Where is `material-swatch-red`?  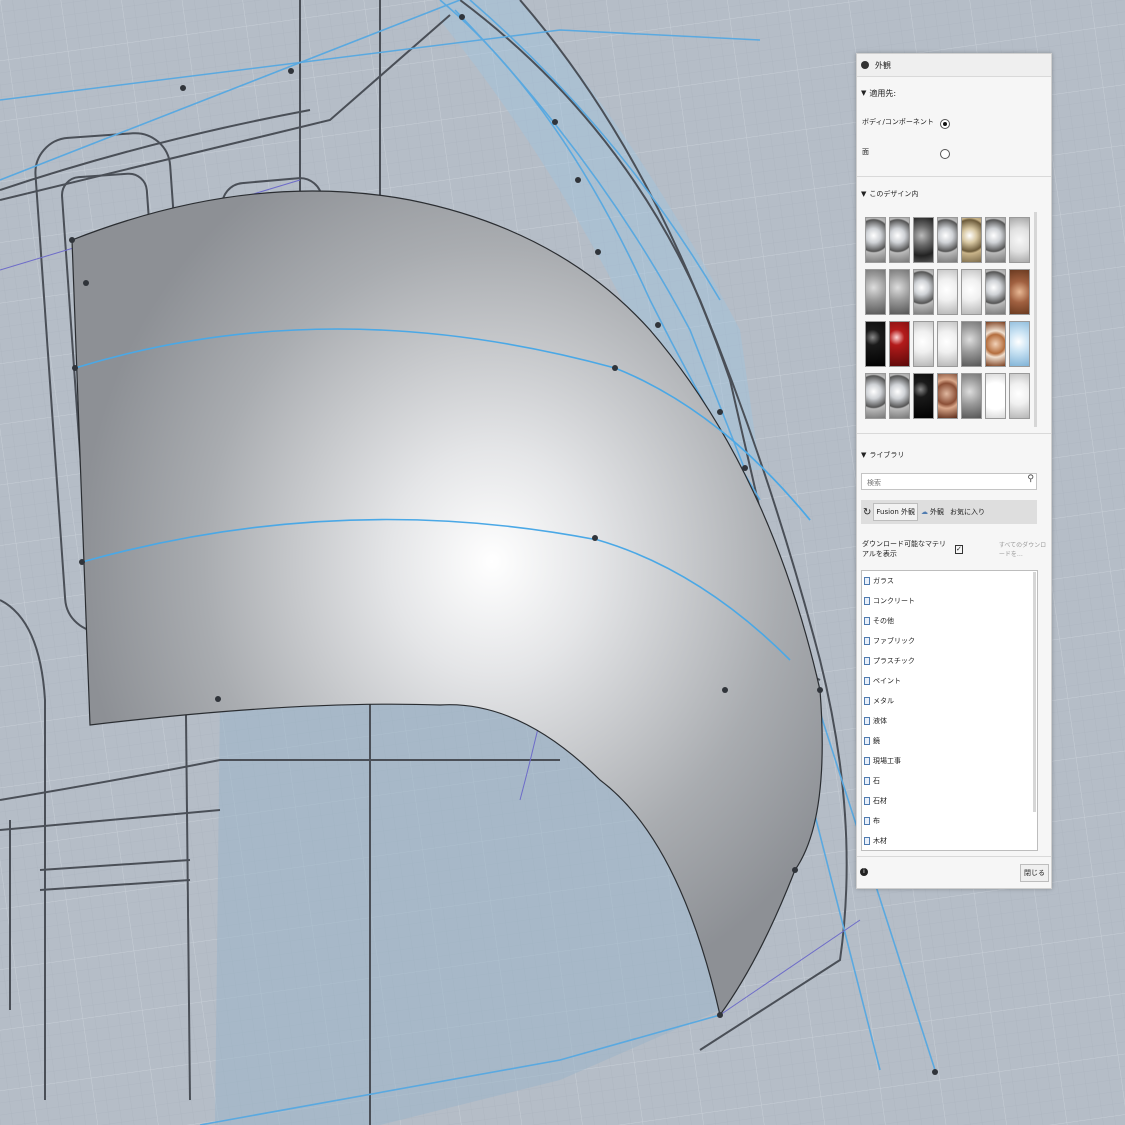
material-swatch-red is located at coordinates (899, 344).